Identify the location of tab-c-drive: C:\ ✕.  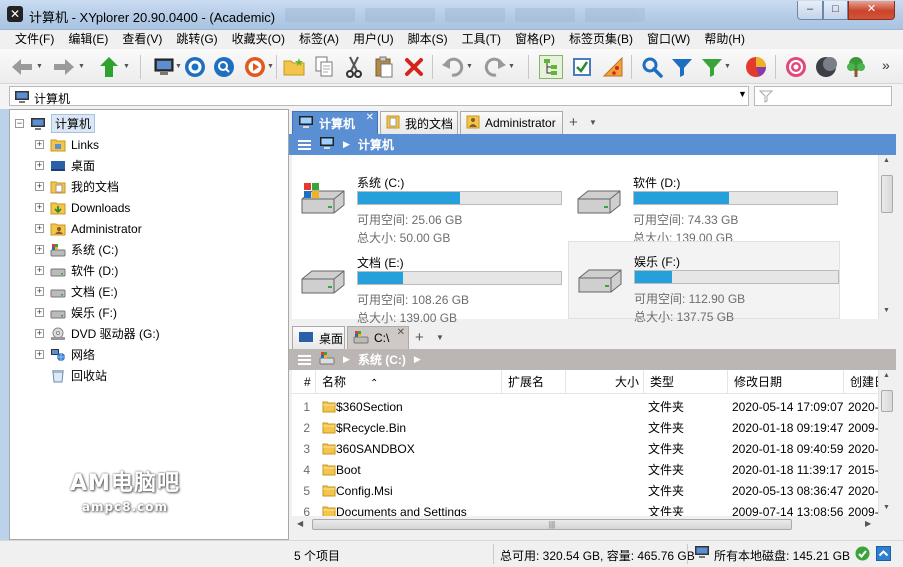
(378, 337).